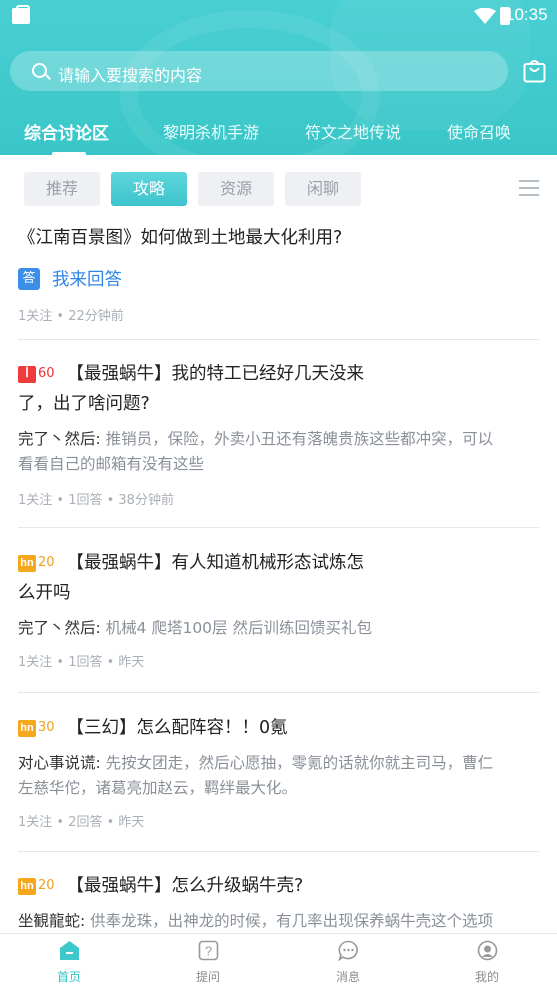  I want to click on question-meta: 1关注 • 1回答 • 38分钟前, so click(96, 500).